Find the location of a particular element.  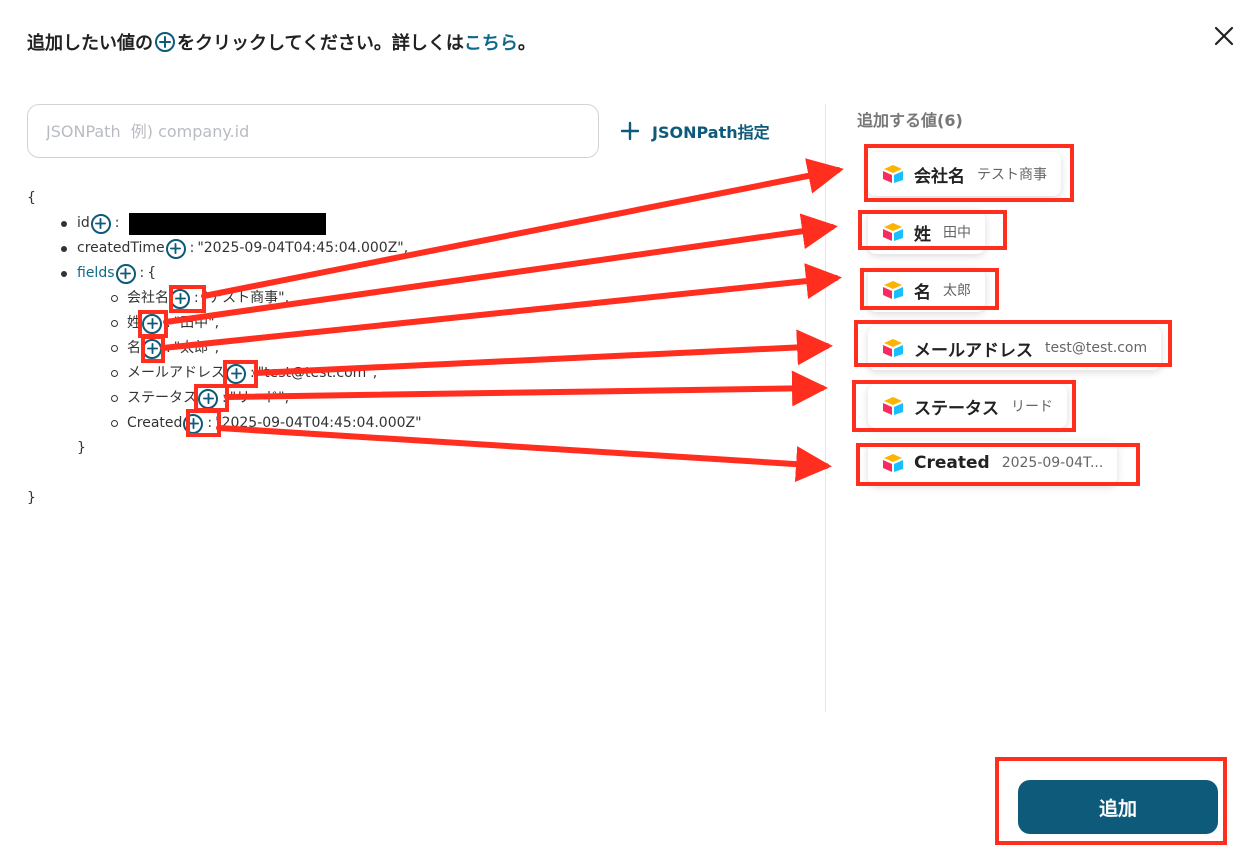

selected-value-chip: ステータス リード is located at coordinates (967, 406).